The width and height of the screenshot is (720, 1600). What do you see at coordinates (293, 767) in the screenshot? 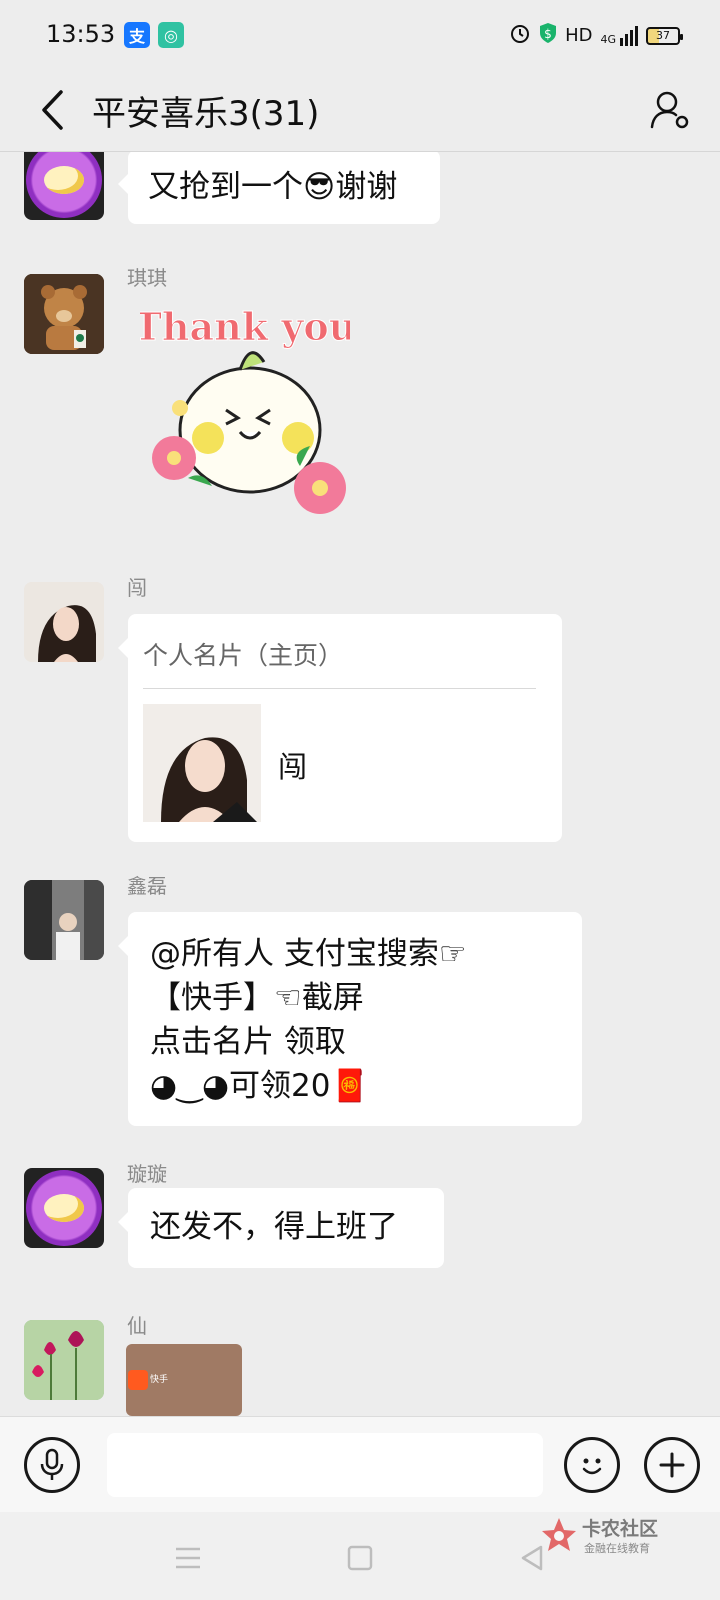
I see `card-name: 闯` at bounding box center [293, 767].